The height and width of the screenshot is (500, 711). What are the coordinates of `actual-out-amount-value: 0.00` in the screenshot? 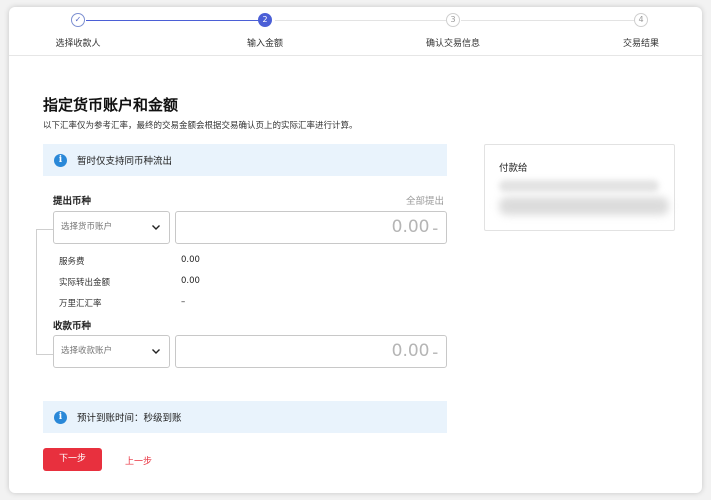 It's located at (190, 281).